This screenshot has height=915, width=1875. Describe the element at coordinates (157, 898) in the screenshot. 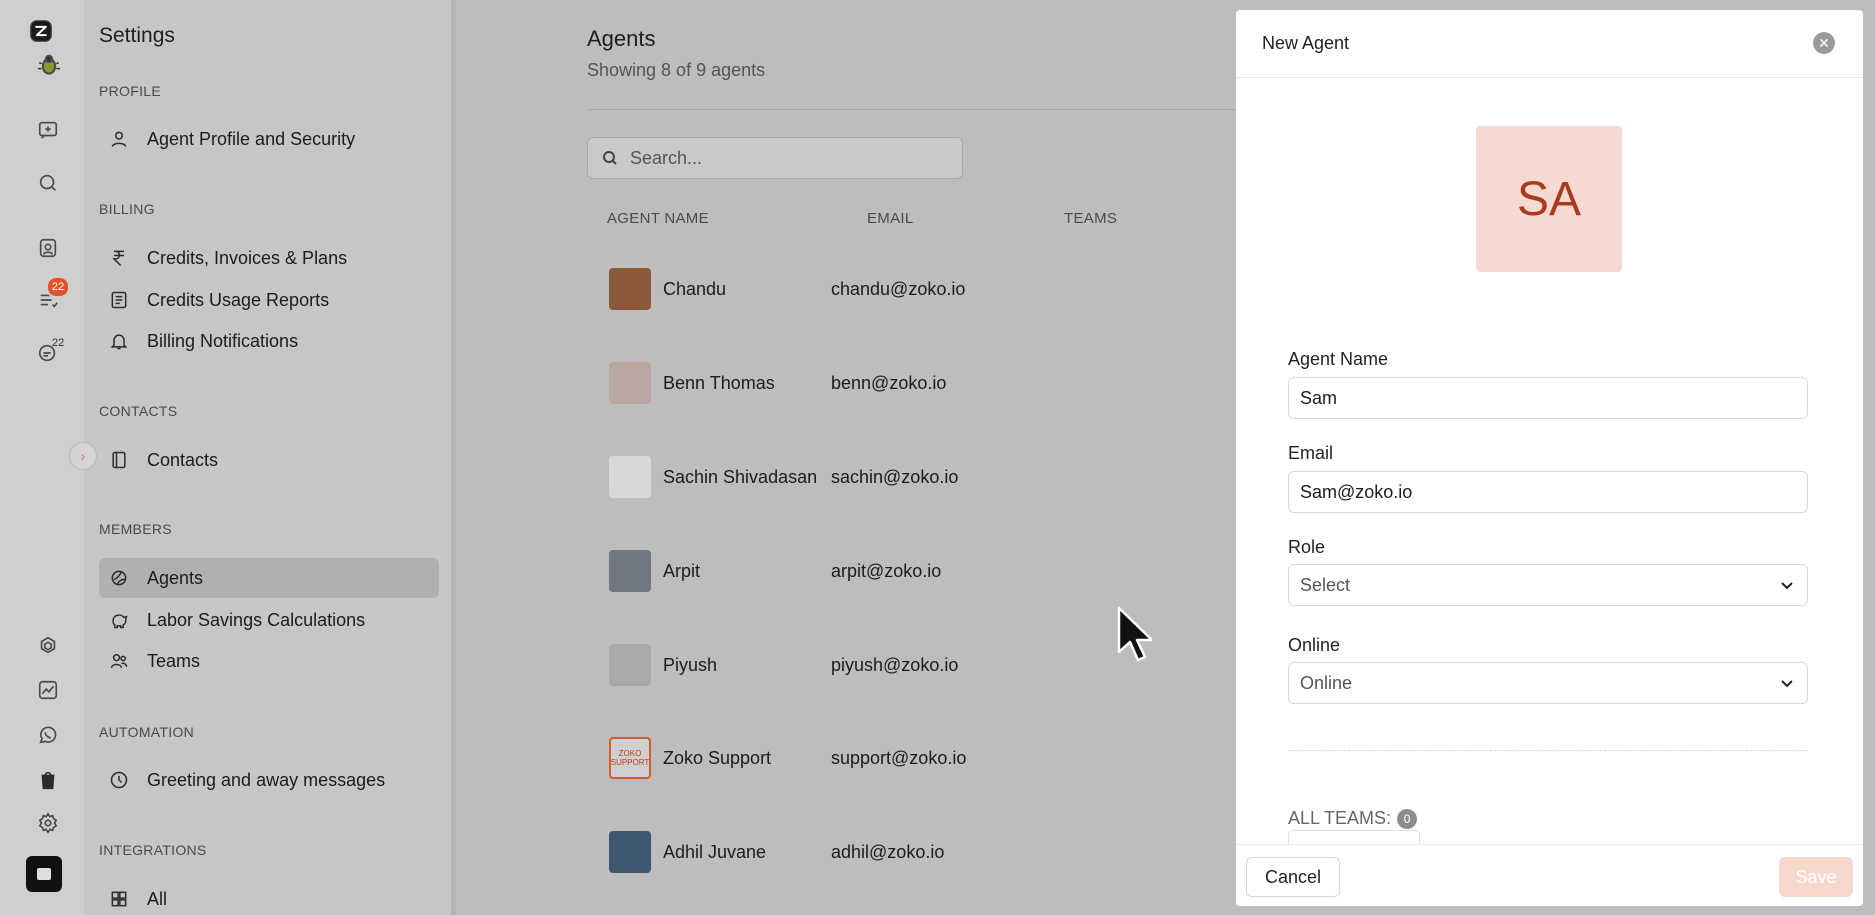

I see `nav-item-label: All` at that location.